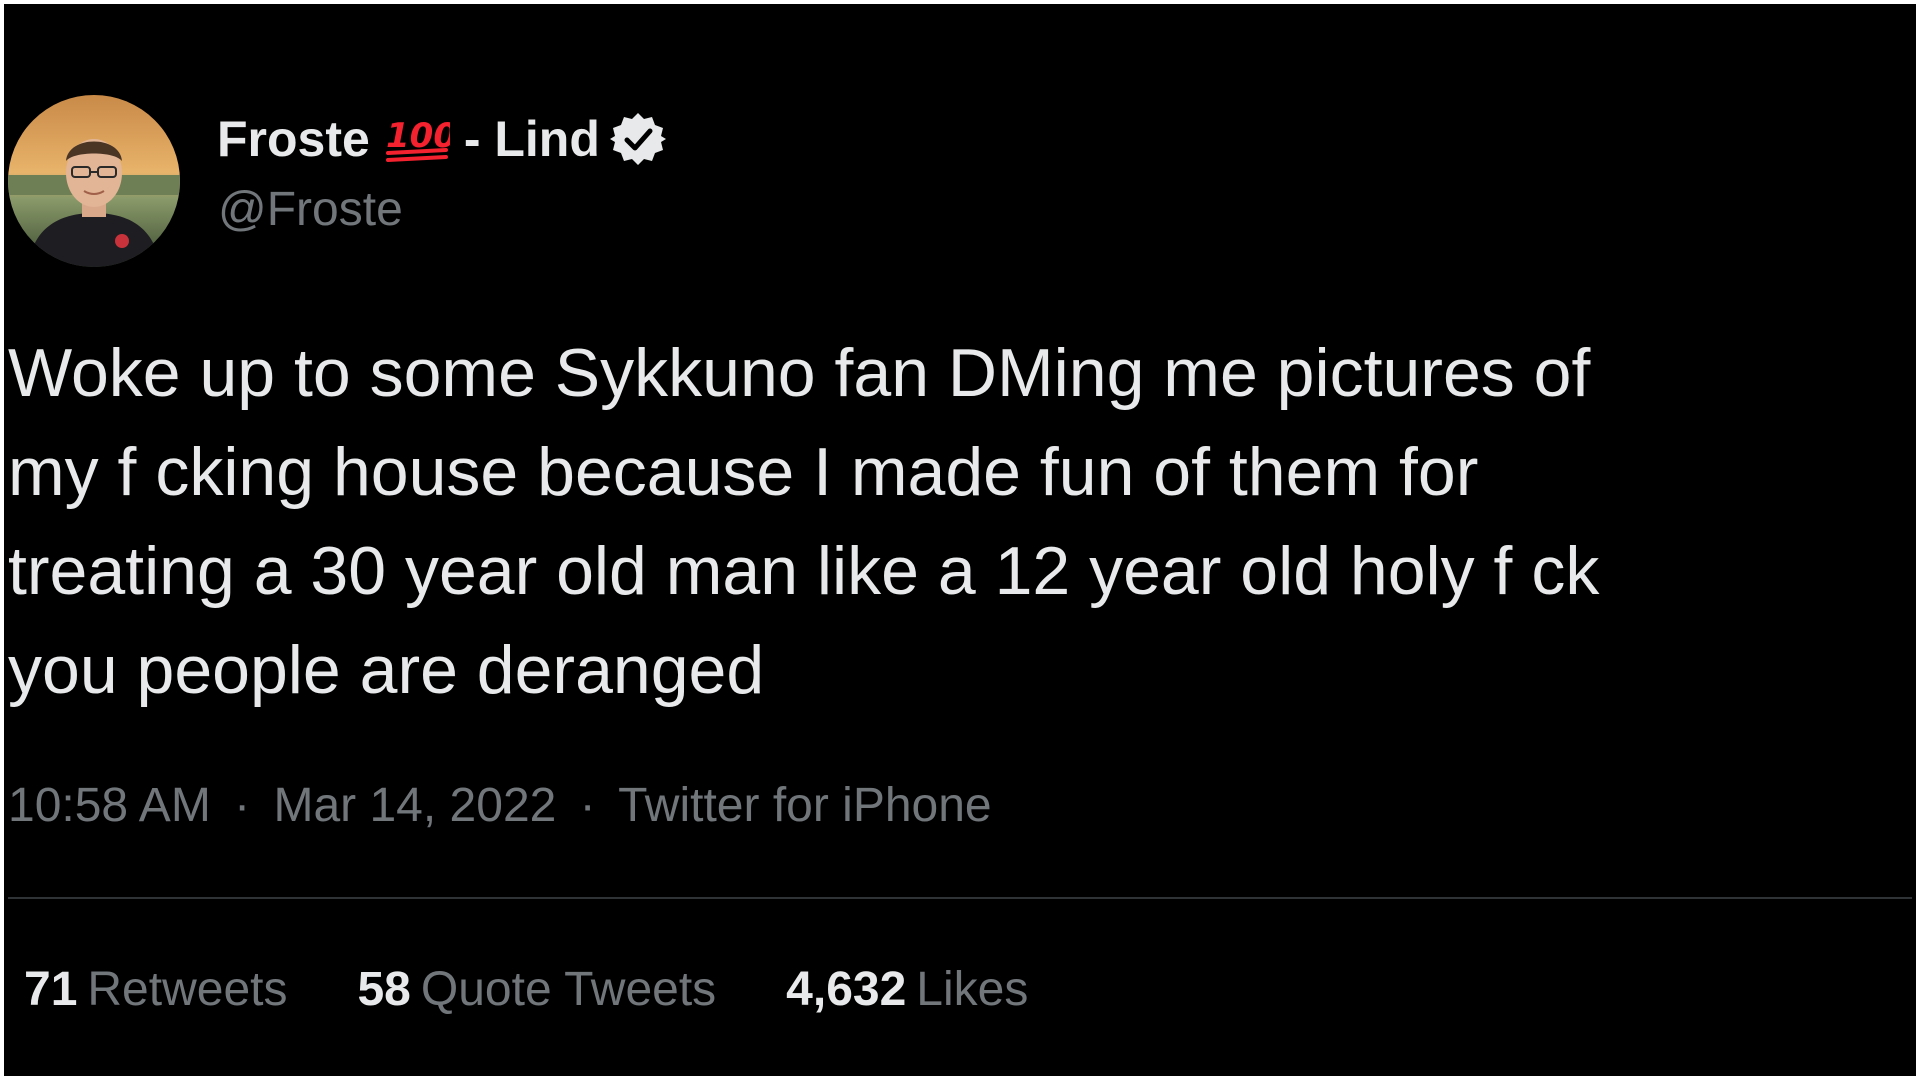  What do you see at coordinates (568, 989) in the screenshot?
I see `quote-tweets-label: Quote Tweets` at bounding box center [568, 989].